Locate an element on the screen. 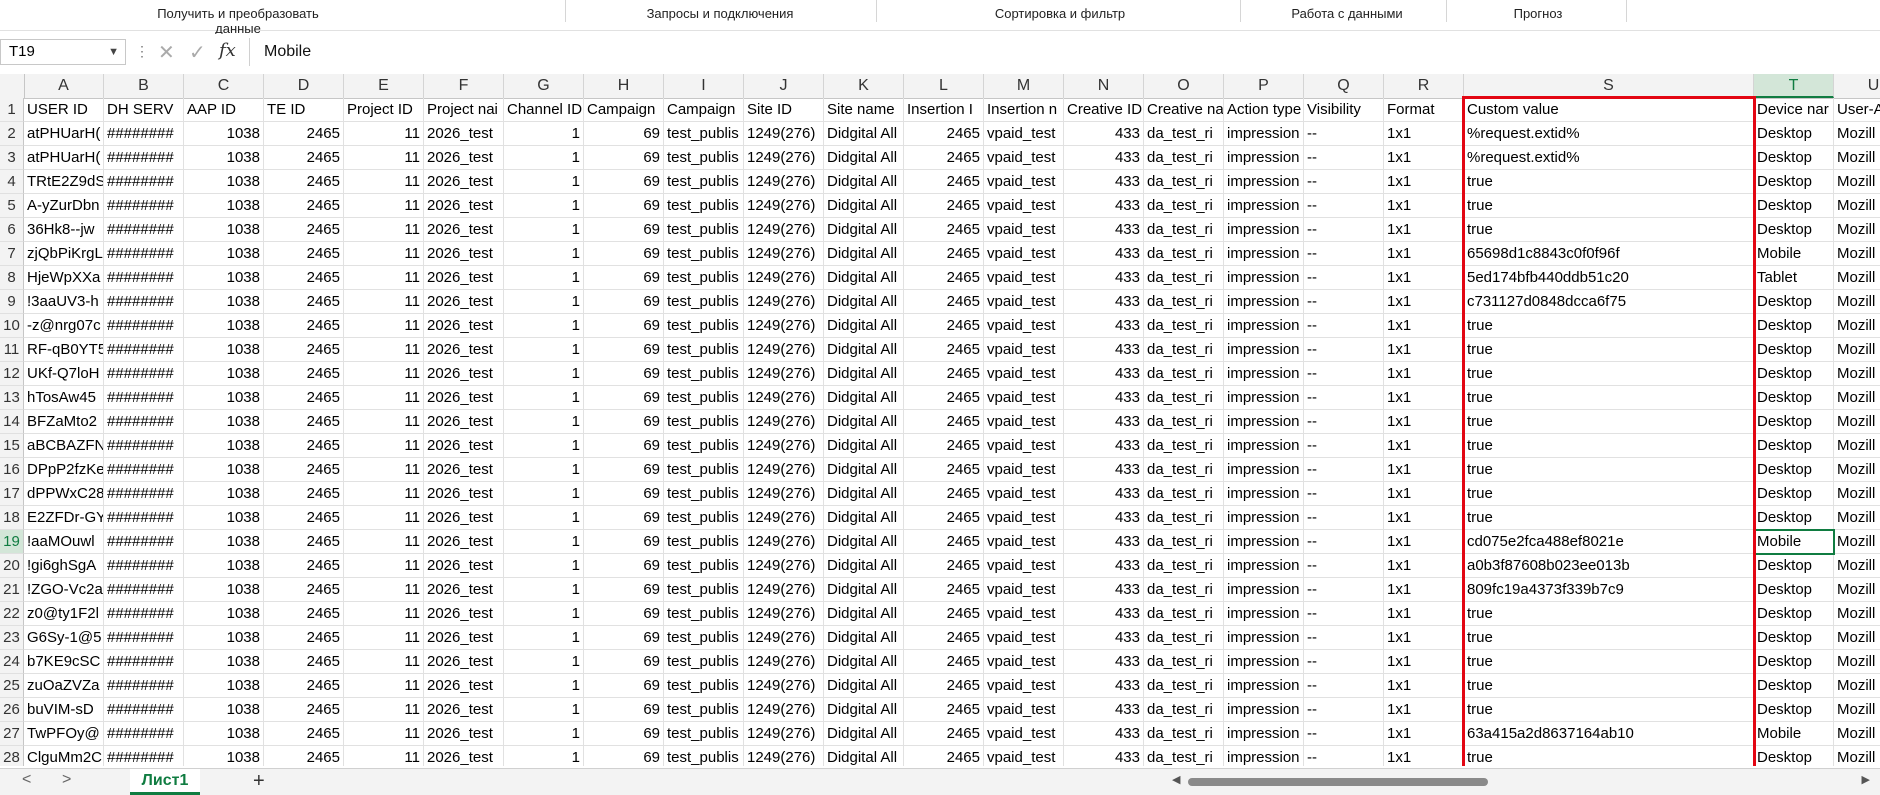 Image resolution: width=1880 pixels, height=795 pixels. ribbon-group-data-tools: Работа с данными is located at coordinates (1347, 13).